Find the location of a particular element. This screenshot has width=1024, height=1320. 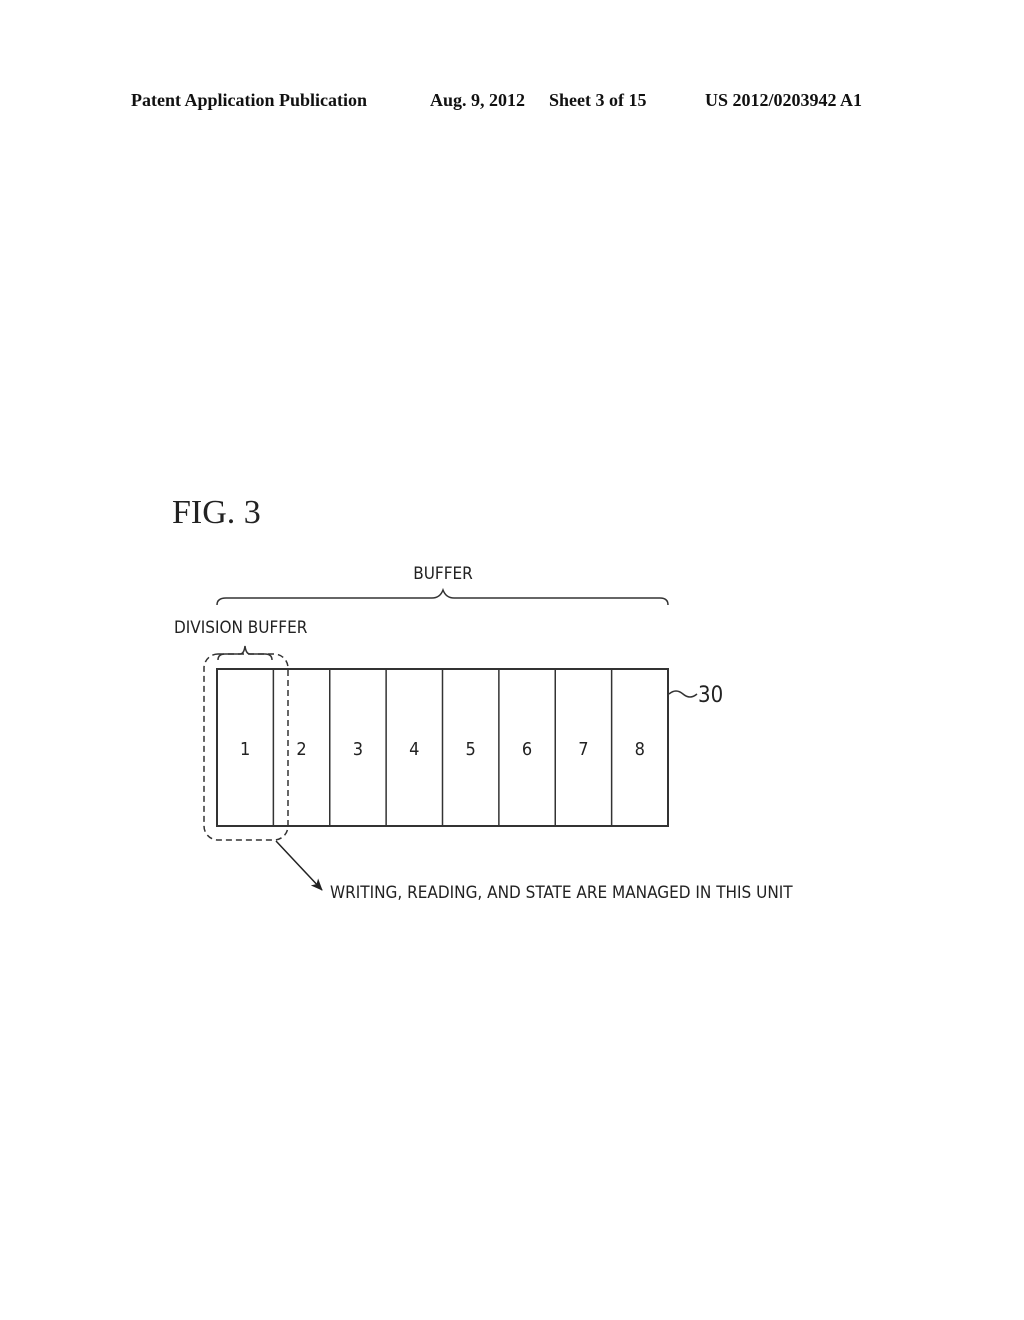

division-buffer-brace is located at coordinates (245, 653).